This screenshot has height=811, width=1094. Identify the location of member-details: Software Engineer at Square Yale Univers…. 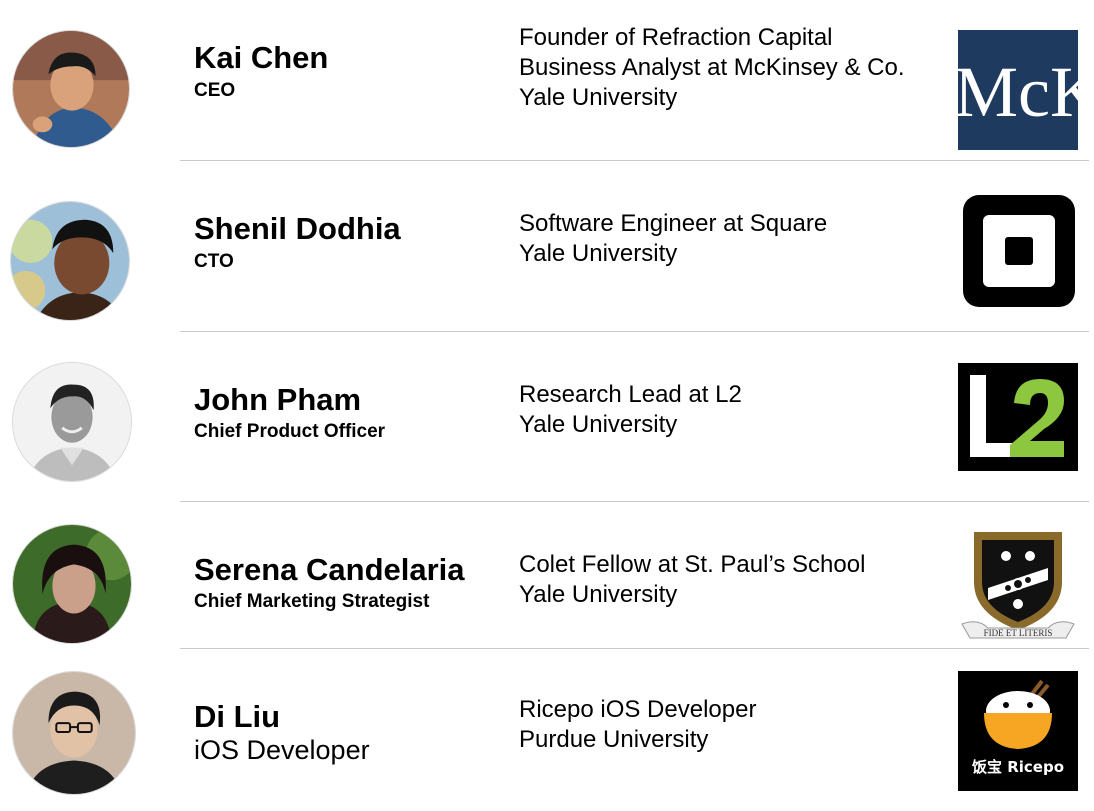
(673, 239).